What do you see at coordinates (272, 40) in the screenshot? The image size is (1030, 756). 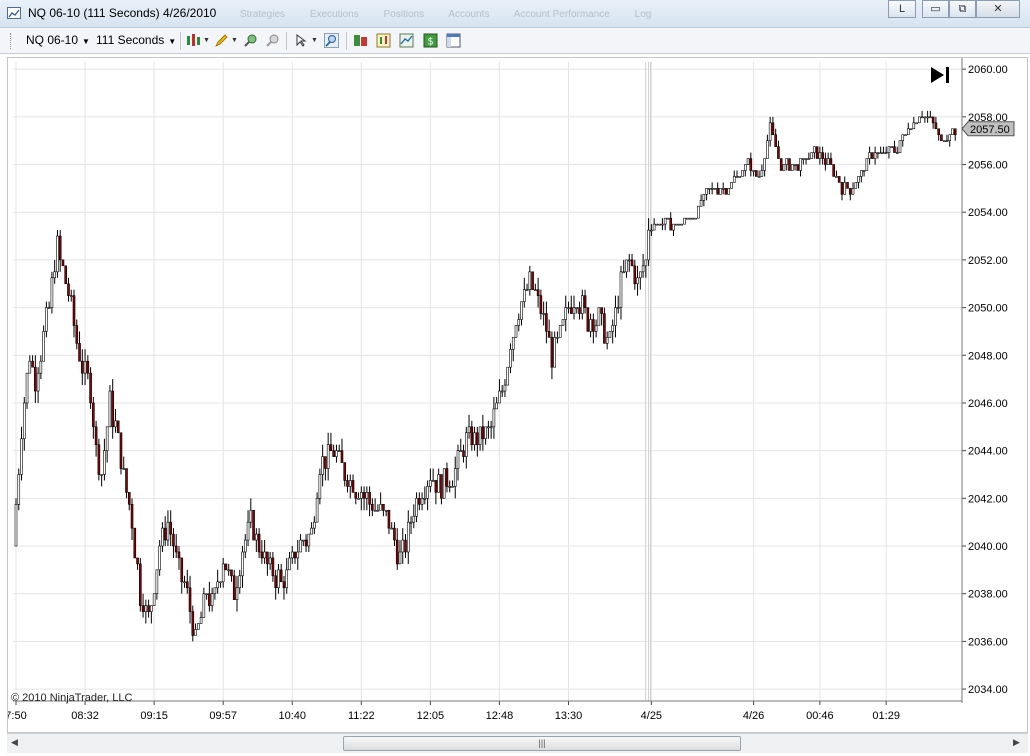 I see `zoom-out-icon` at bounding box center [272, 40].